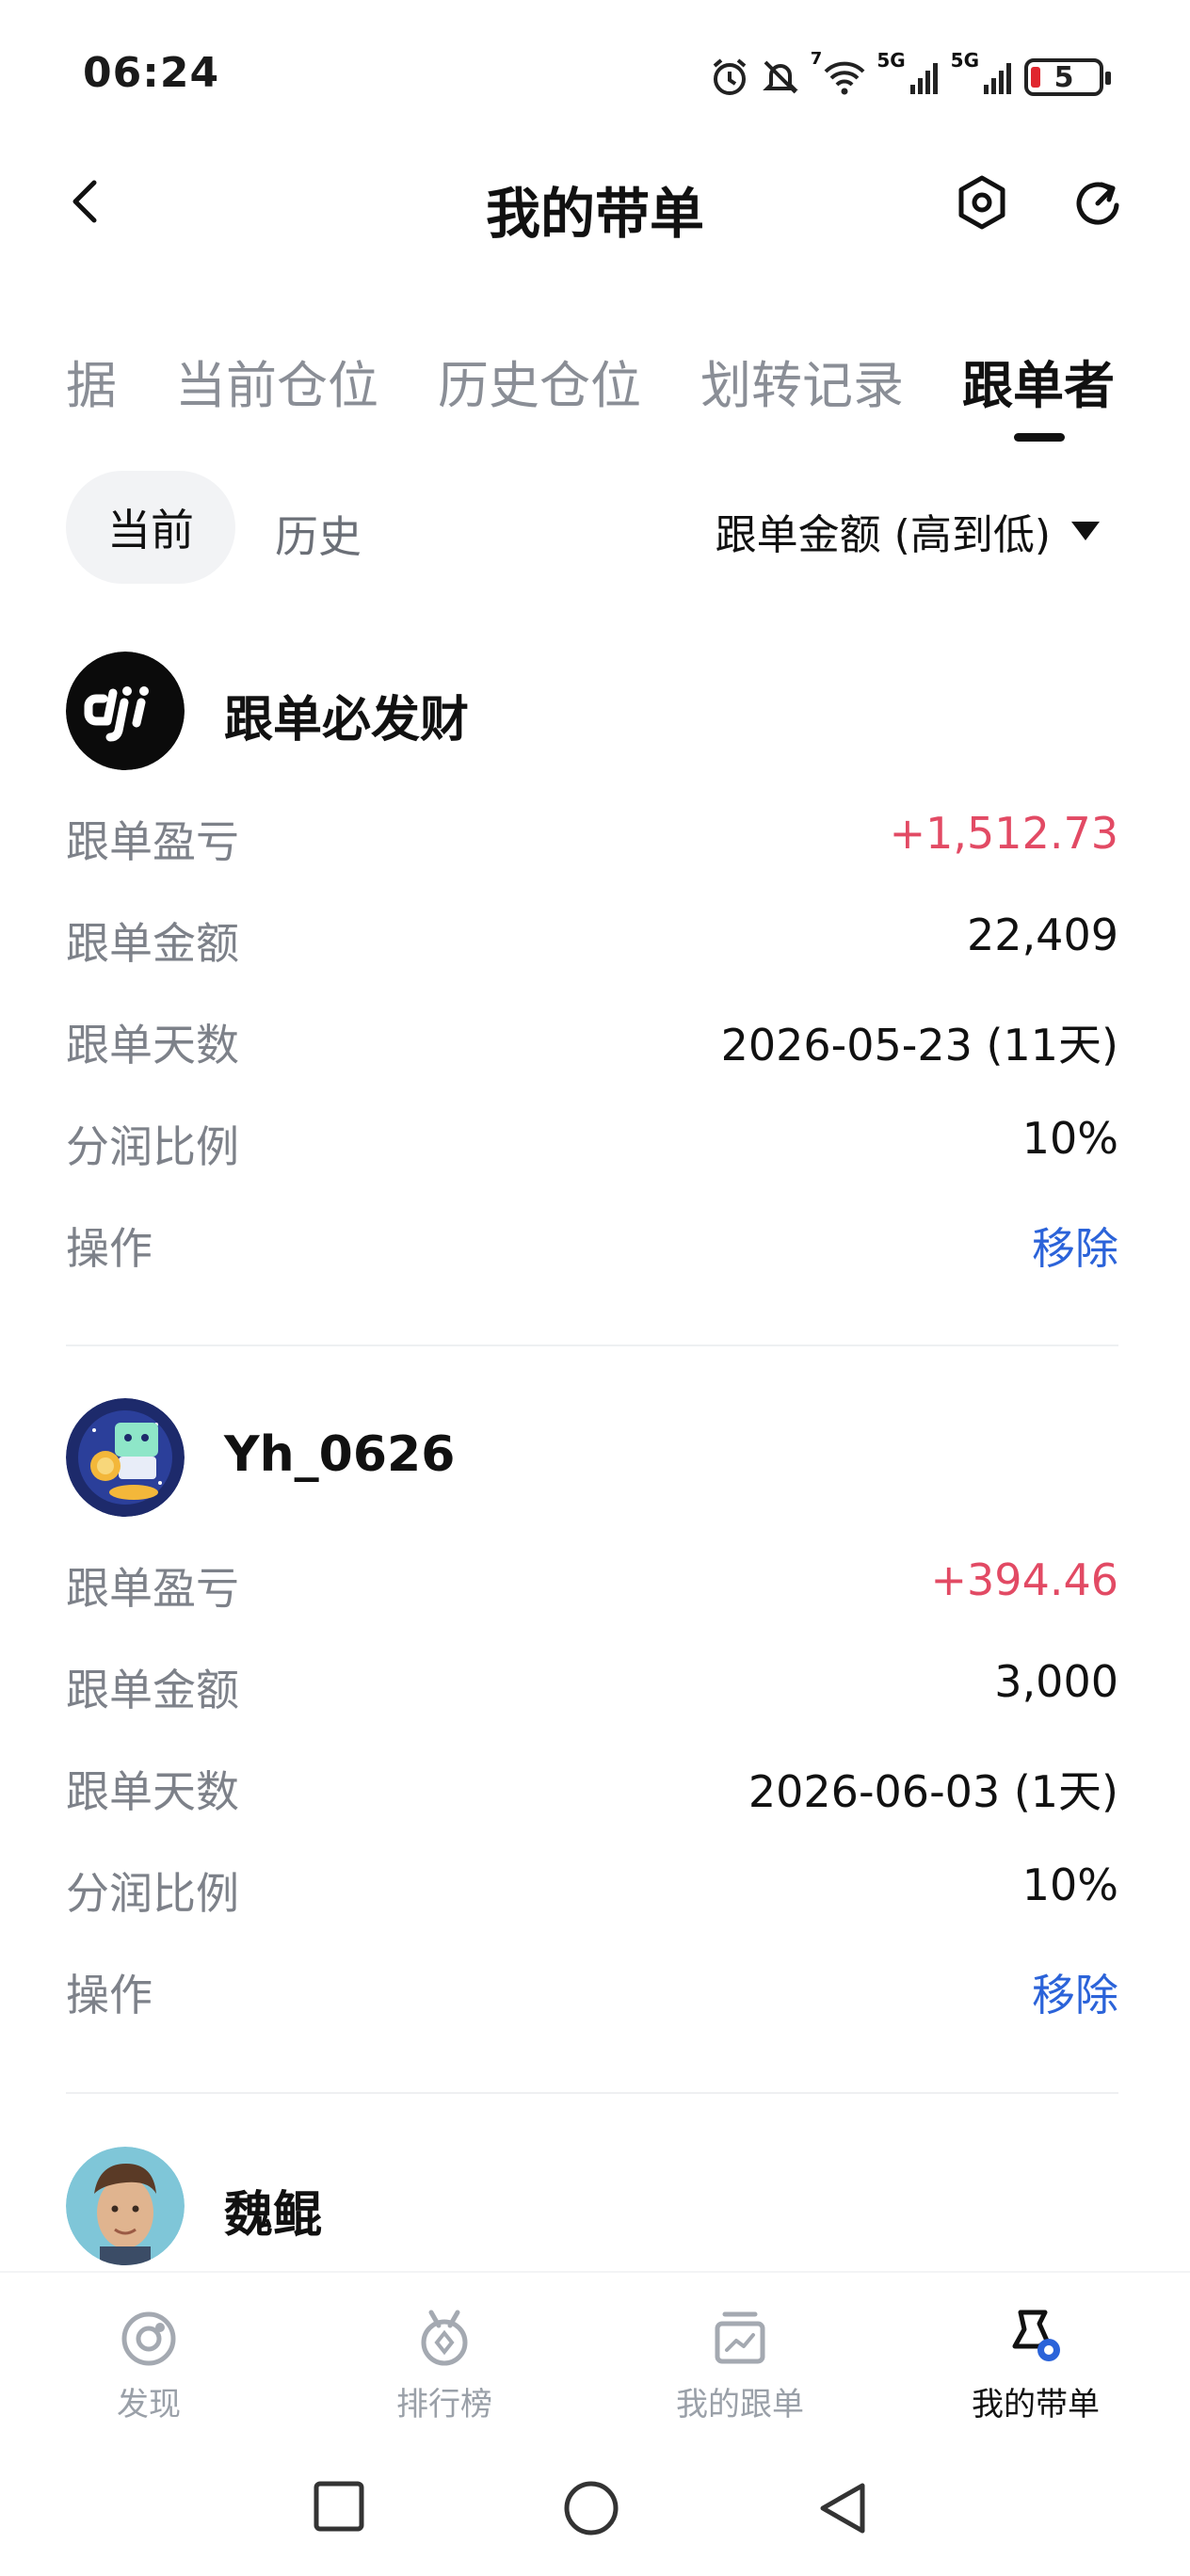 This screenshot has height=2576, width=1190. What do you see at coordinates (595, 70) in the screenshot?
I see `status-bar: 06:24 7 5G 5G 5` at bounding box center [595, 70].